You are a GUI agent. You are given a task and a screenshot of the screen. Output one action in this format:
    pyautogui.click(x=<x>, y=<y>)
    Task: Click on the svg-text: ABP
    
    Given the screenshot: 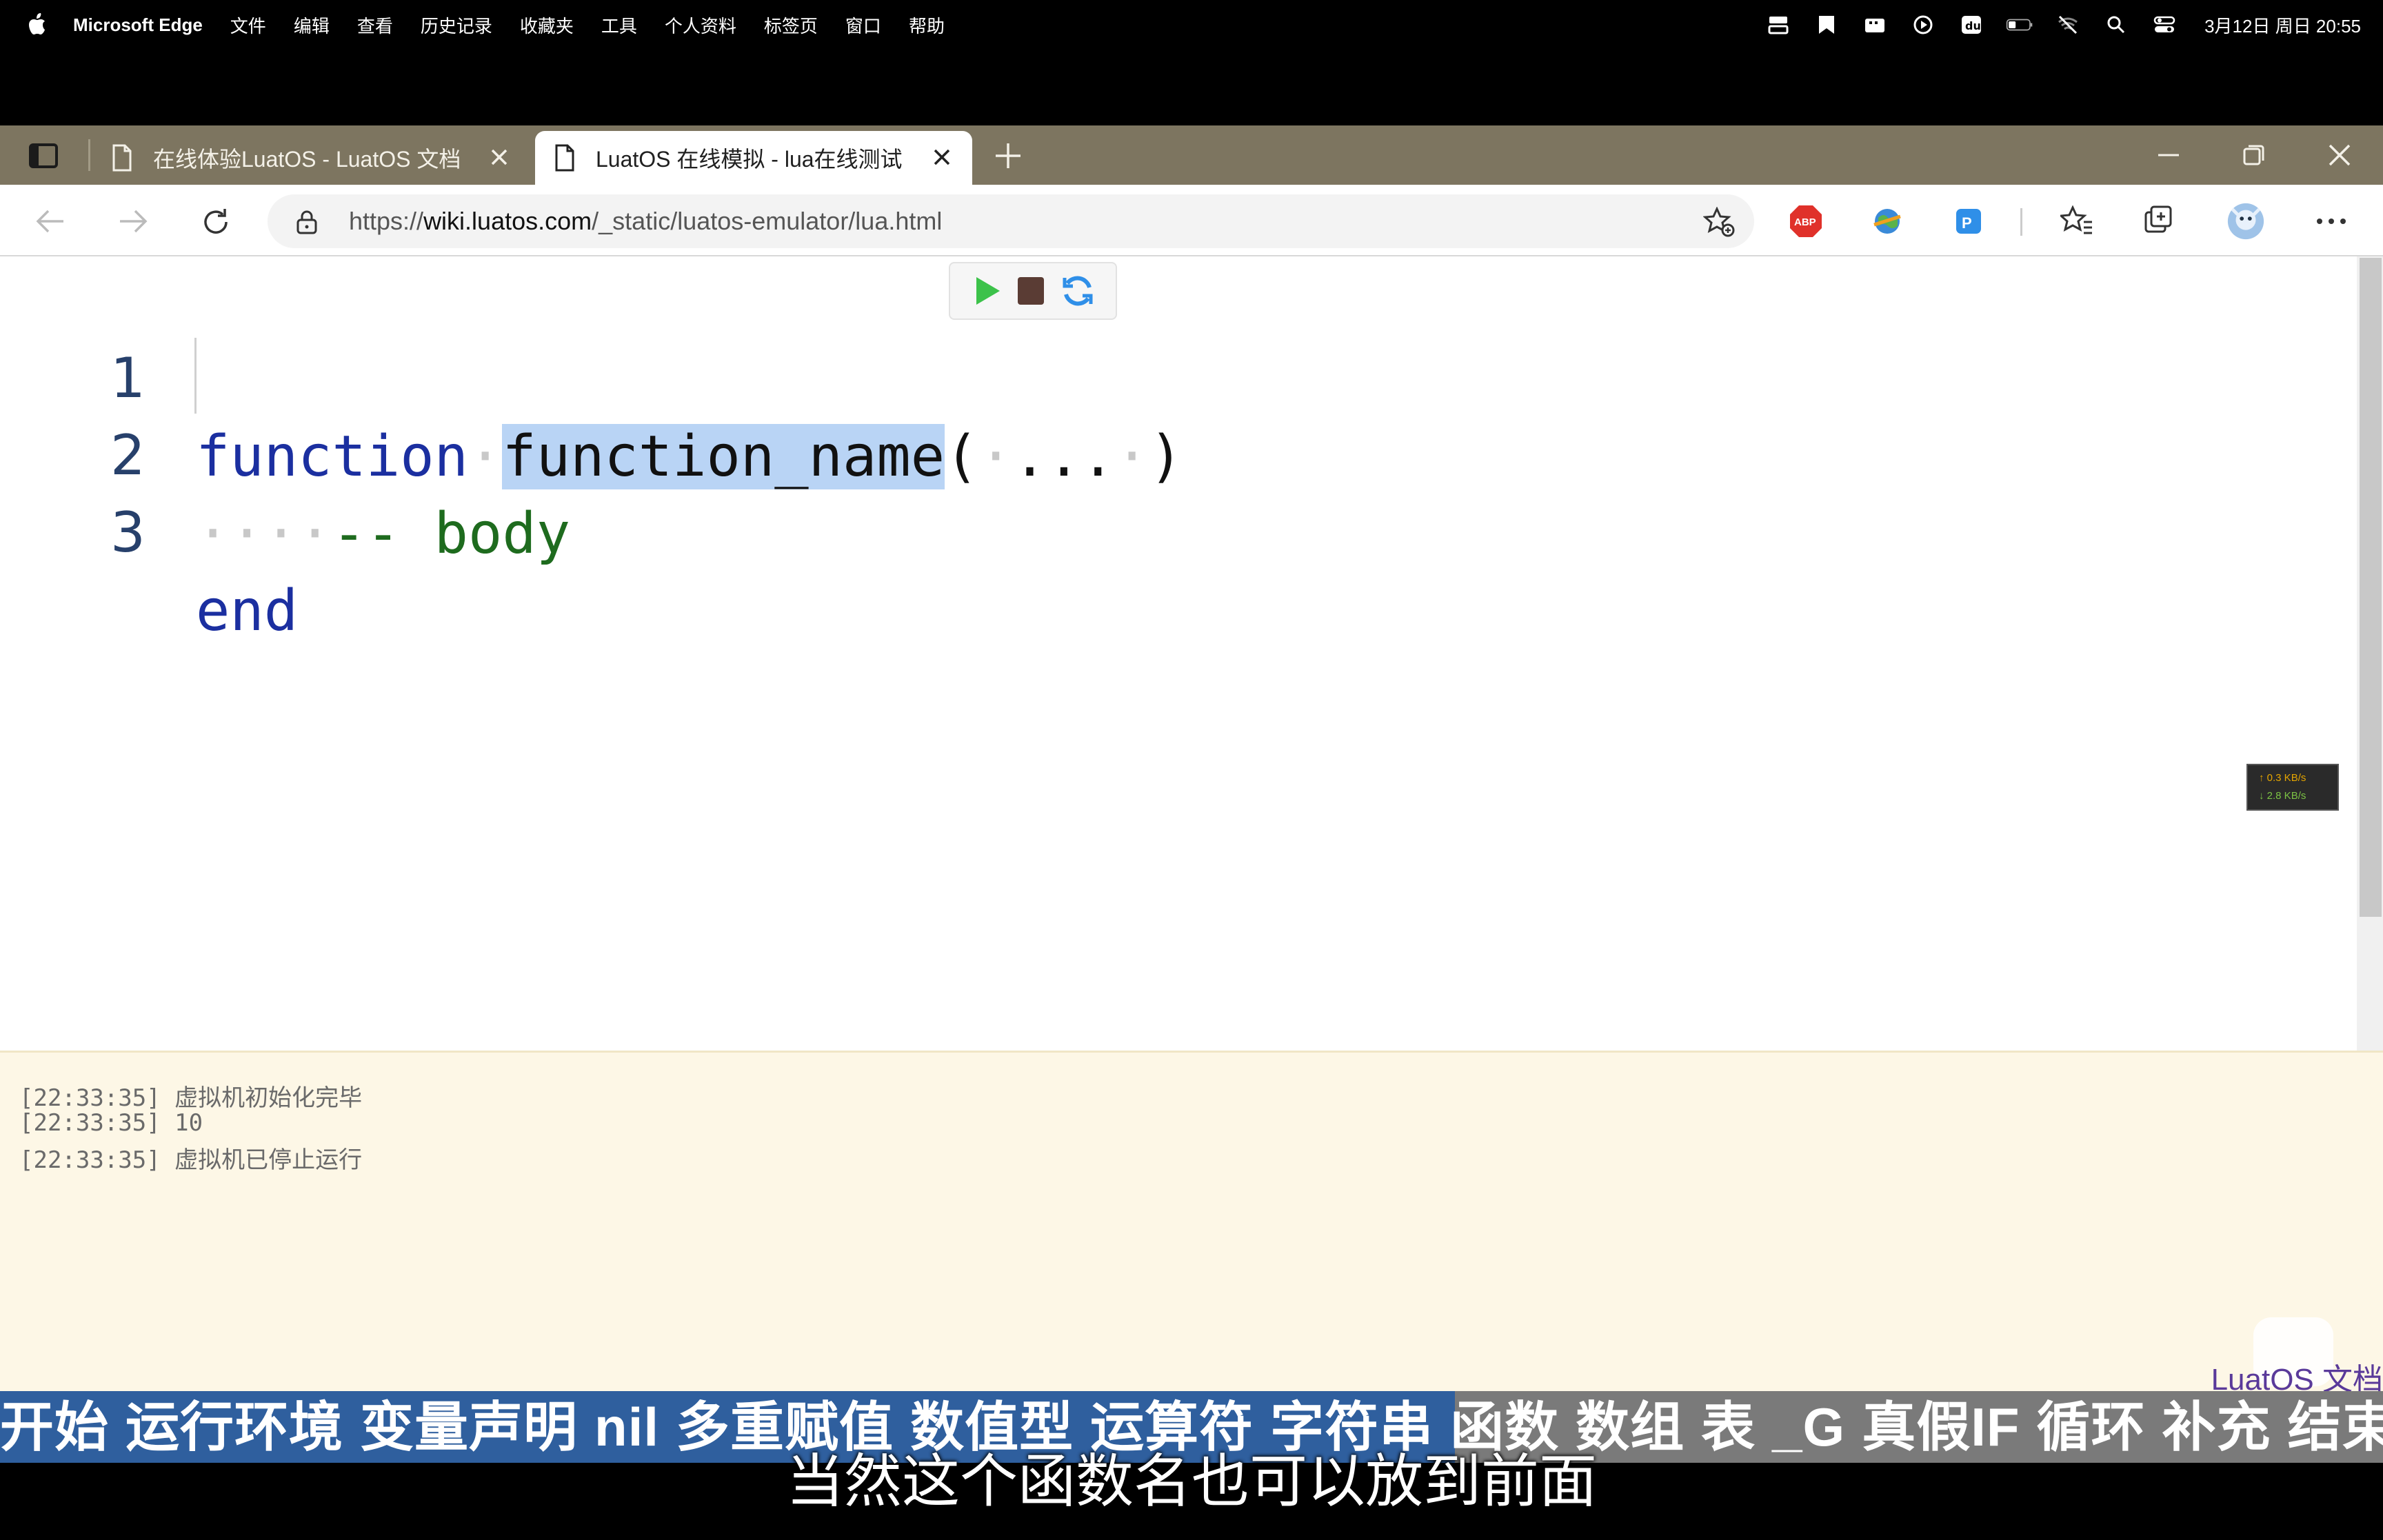 What is the action you would take?
    pyautogui.click(x=1805, y=222)
    